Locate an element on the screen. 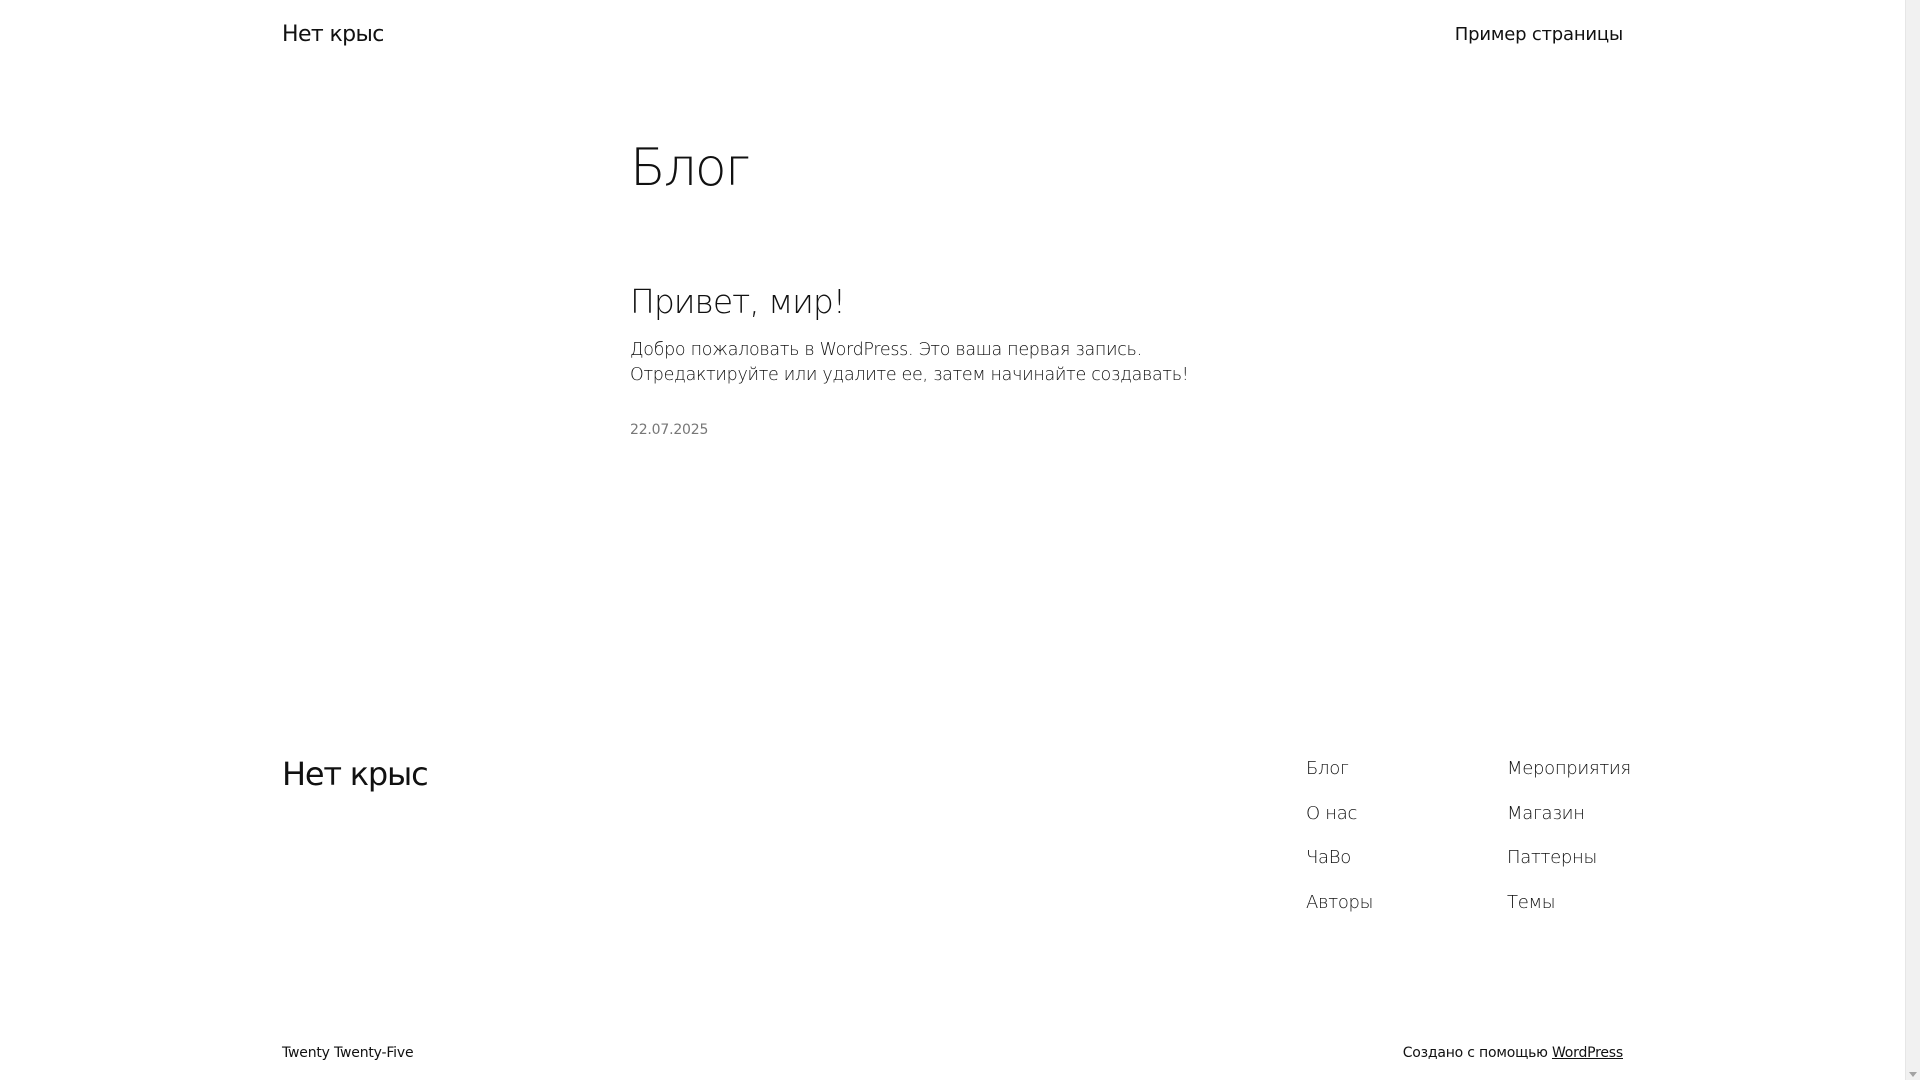 Image resolution: width=1920 pixels, height=1080 pixels. theme-credit: Twenty Twenty-Five is located at coordinates (348, 1053).